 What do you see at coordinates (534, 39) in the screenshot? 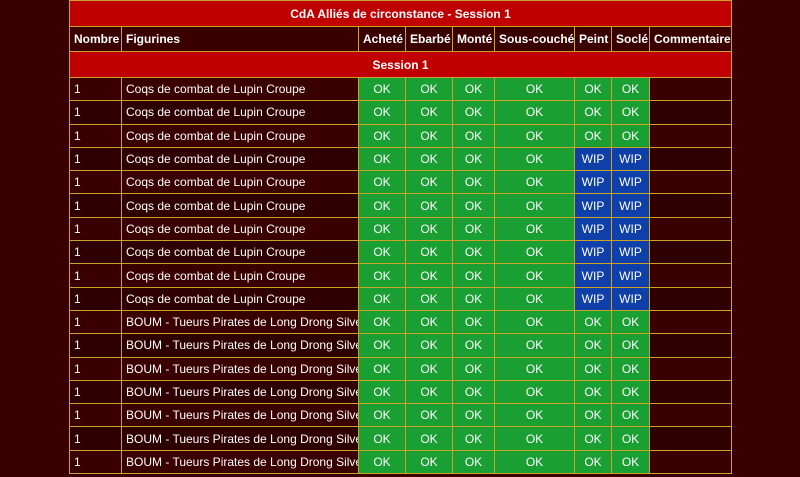
I see `header-sous-couche: Sous-couché` at bounding box center [534, 39].